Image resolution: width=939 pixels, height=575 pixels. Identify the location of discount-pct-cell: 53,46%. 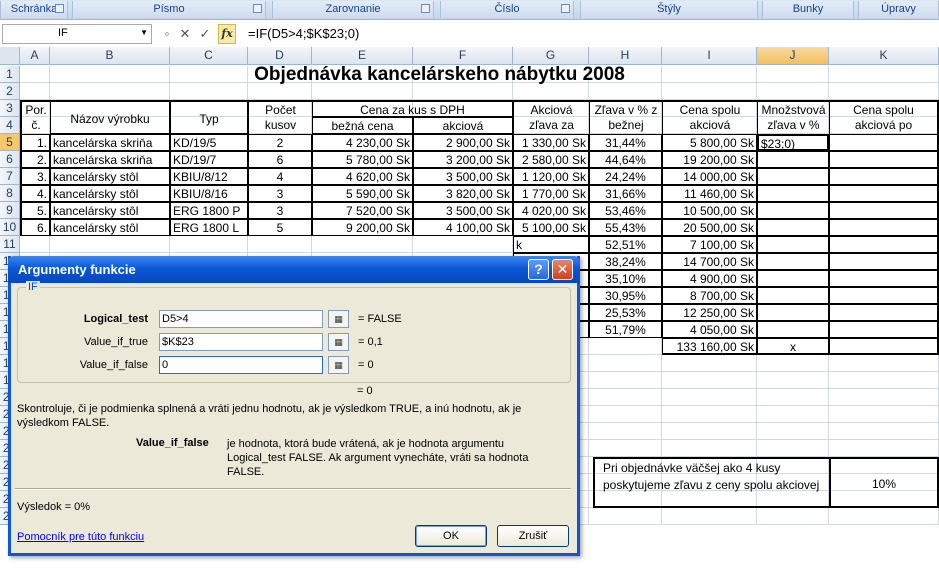
(625, 210).